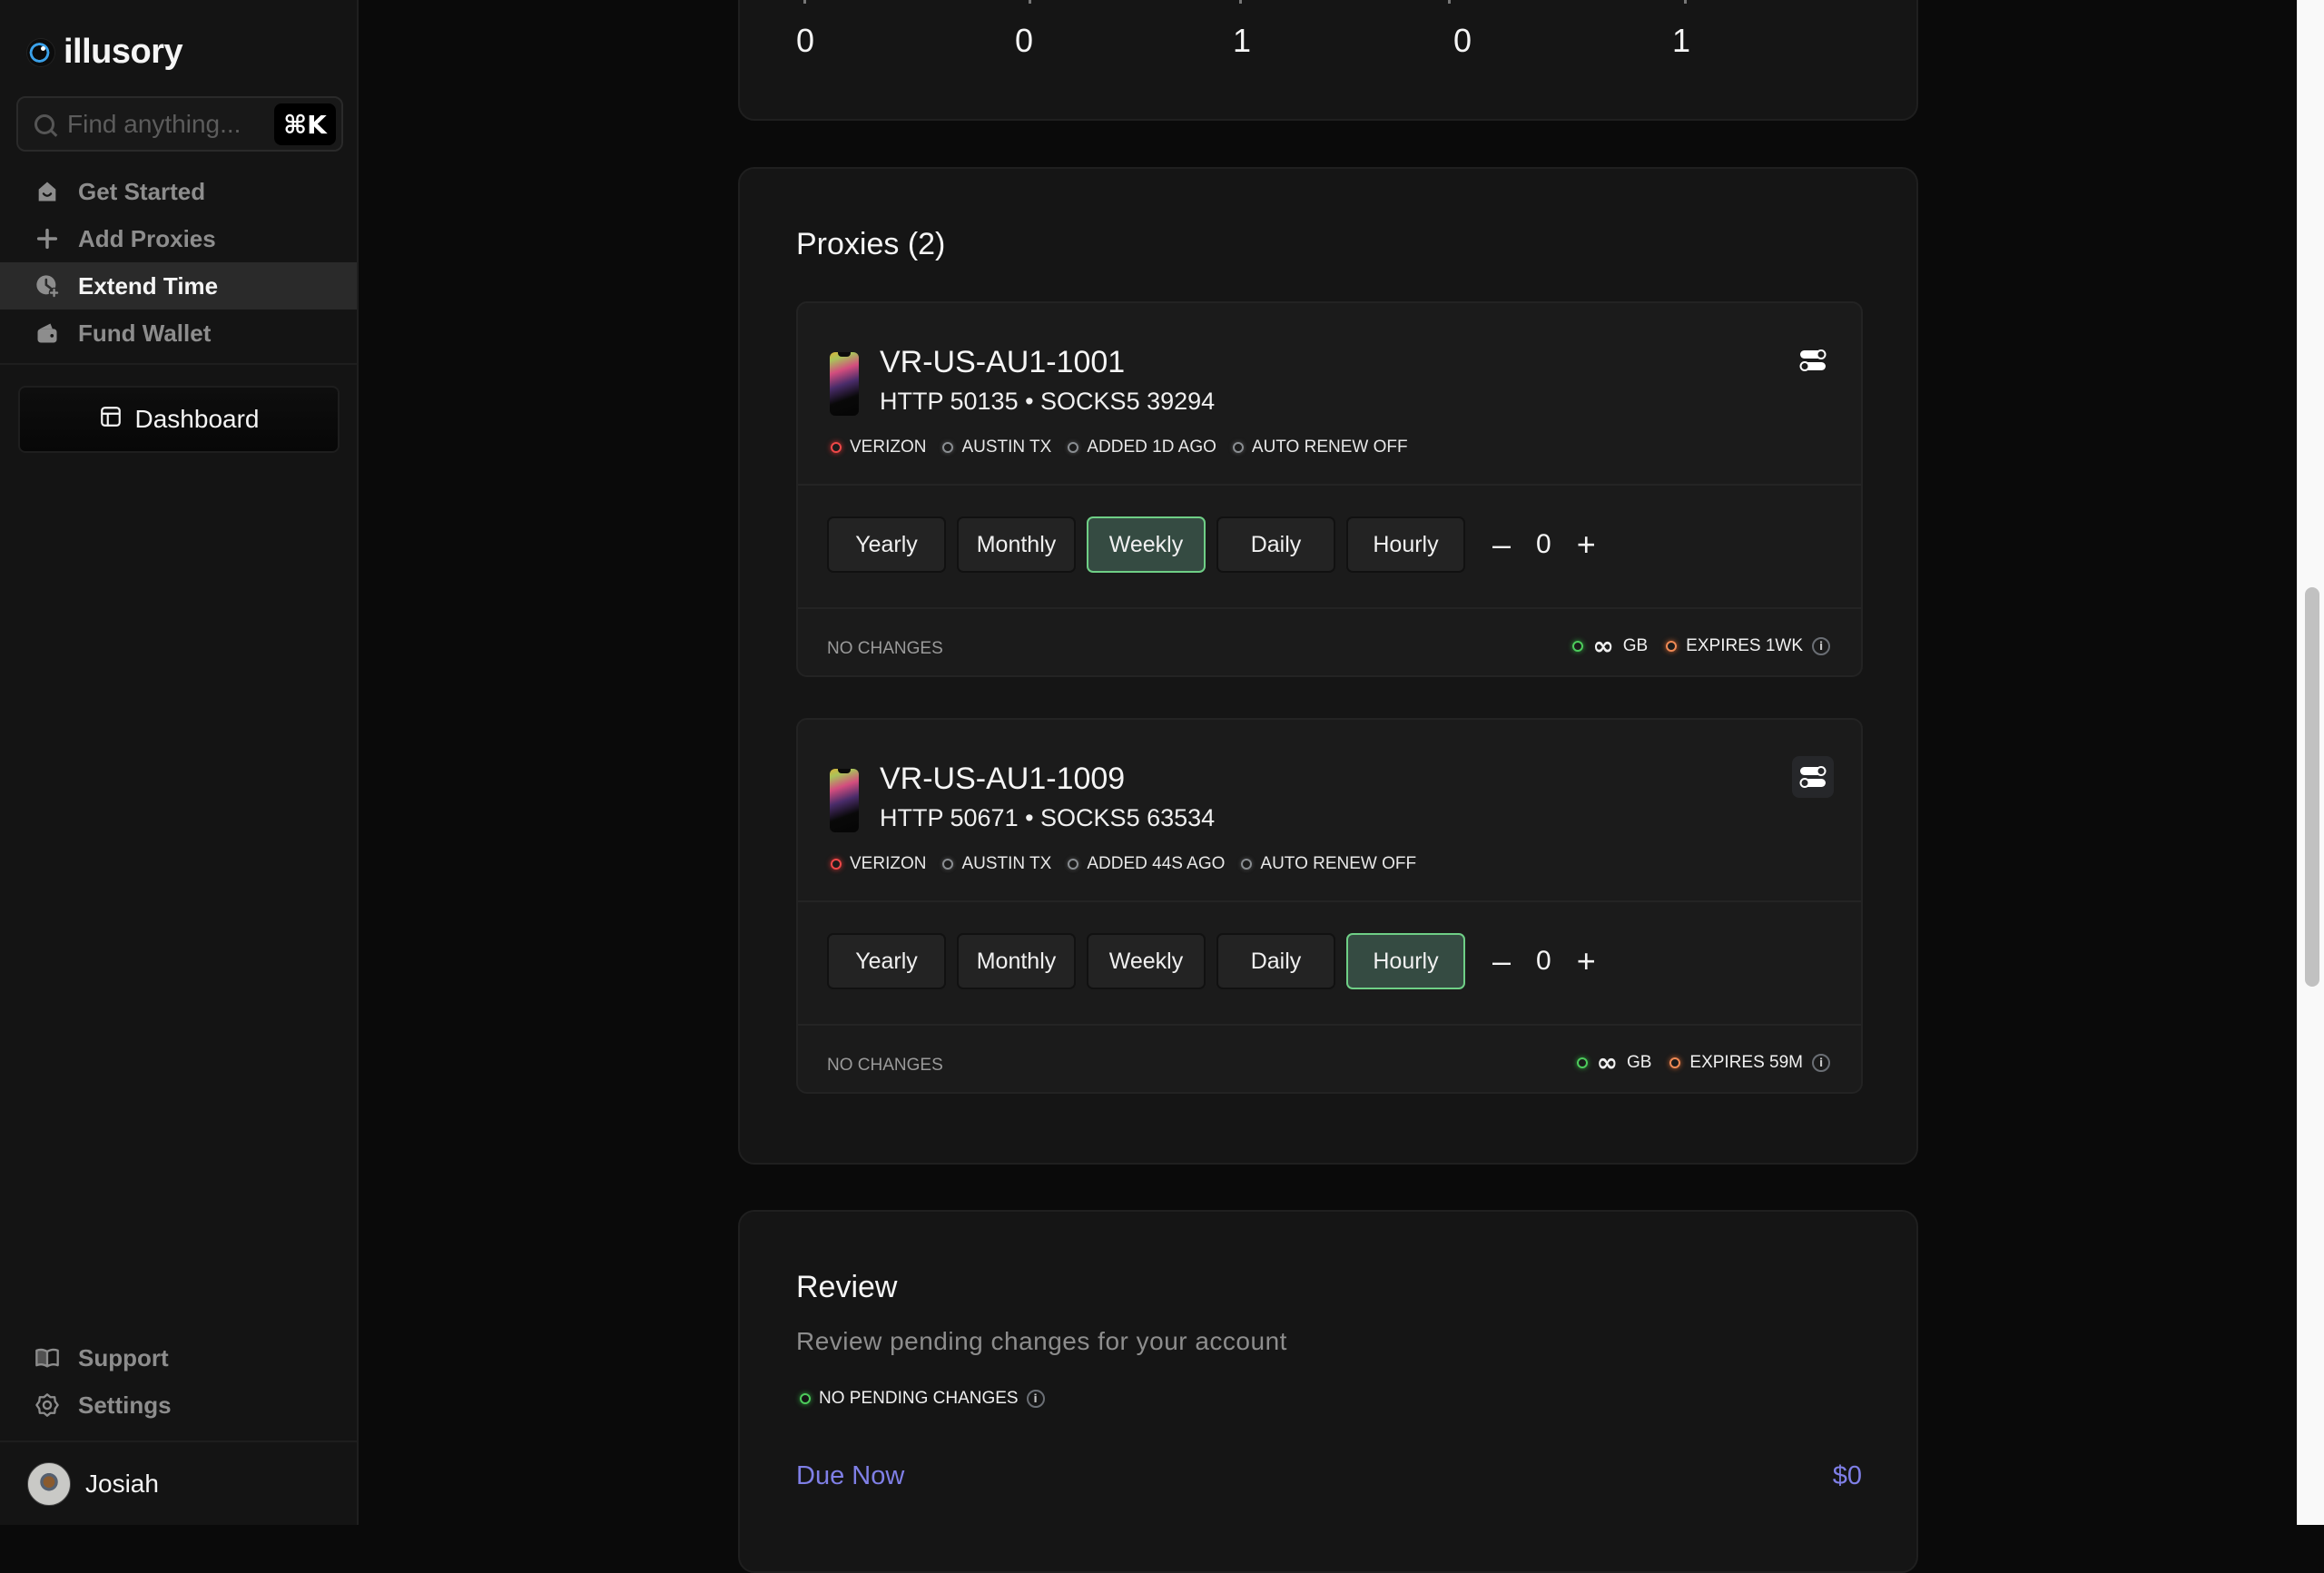 Image resolution: width=2324 pixels, height=1573 pixels. I want to click on pending-label: NO PENDING CHANGES, so click(919, 1398).